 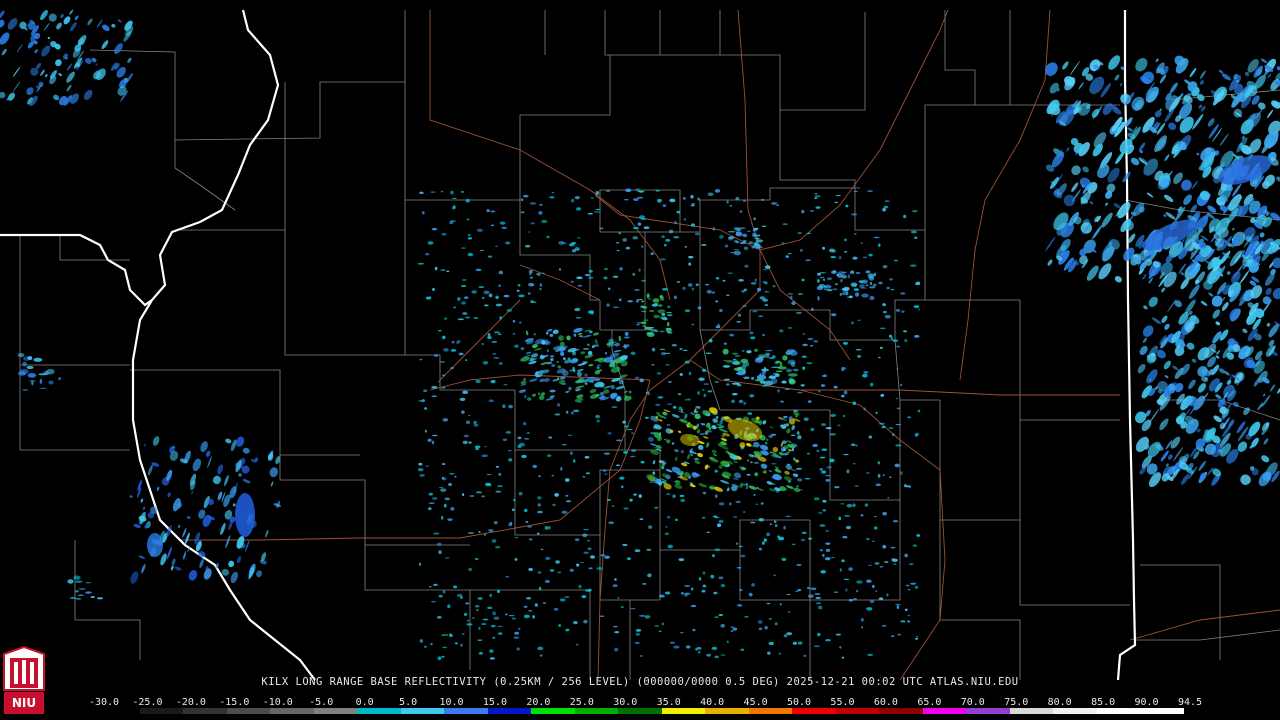 I want to click on scale-label: -15.0, so click(x=234, y=702).